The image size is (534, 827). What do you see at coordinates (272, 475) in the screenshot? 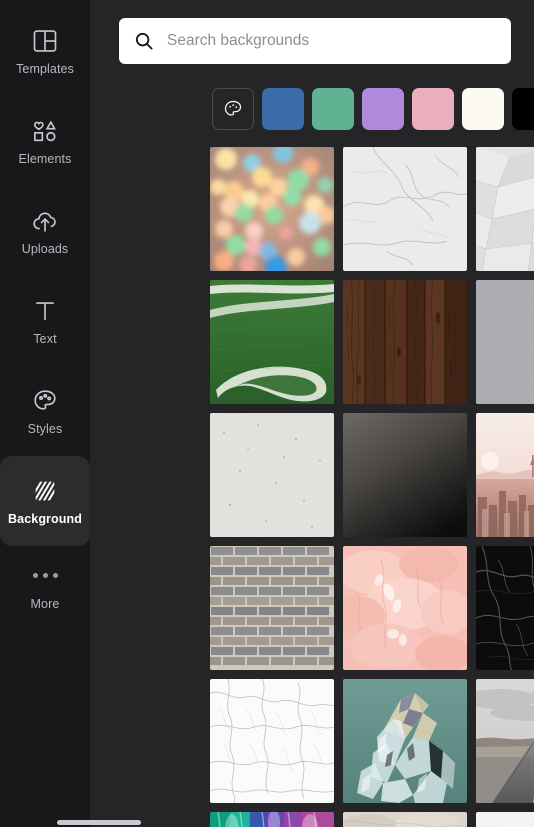
I see `background-tile-speckled-paper` at bounding box center [272, 475].